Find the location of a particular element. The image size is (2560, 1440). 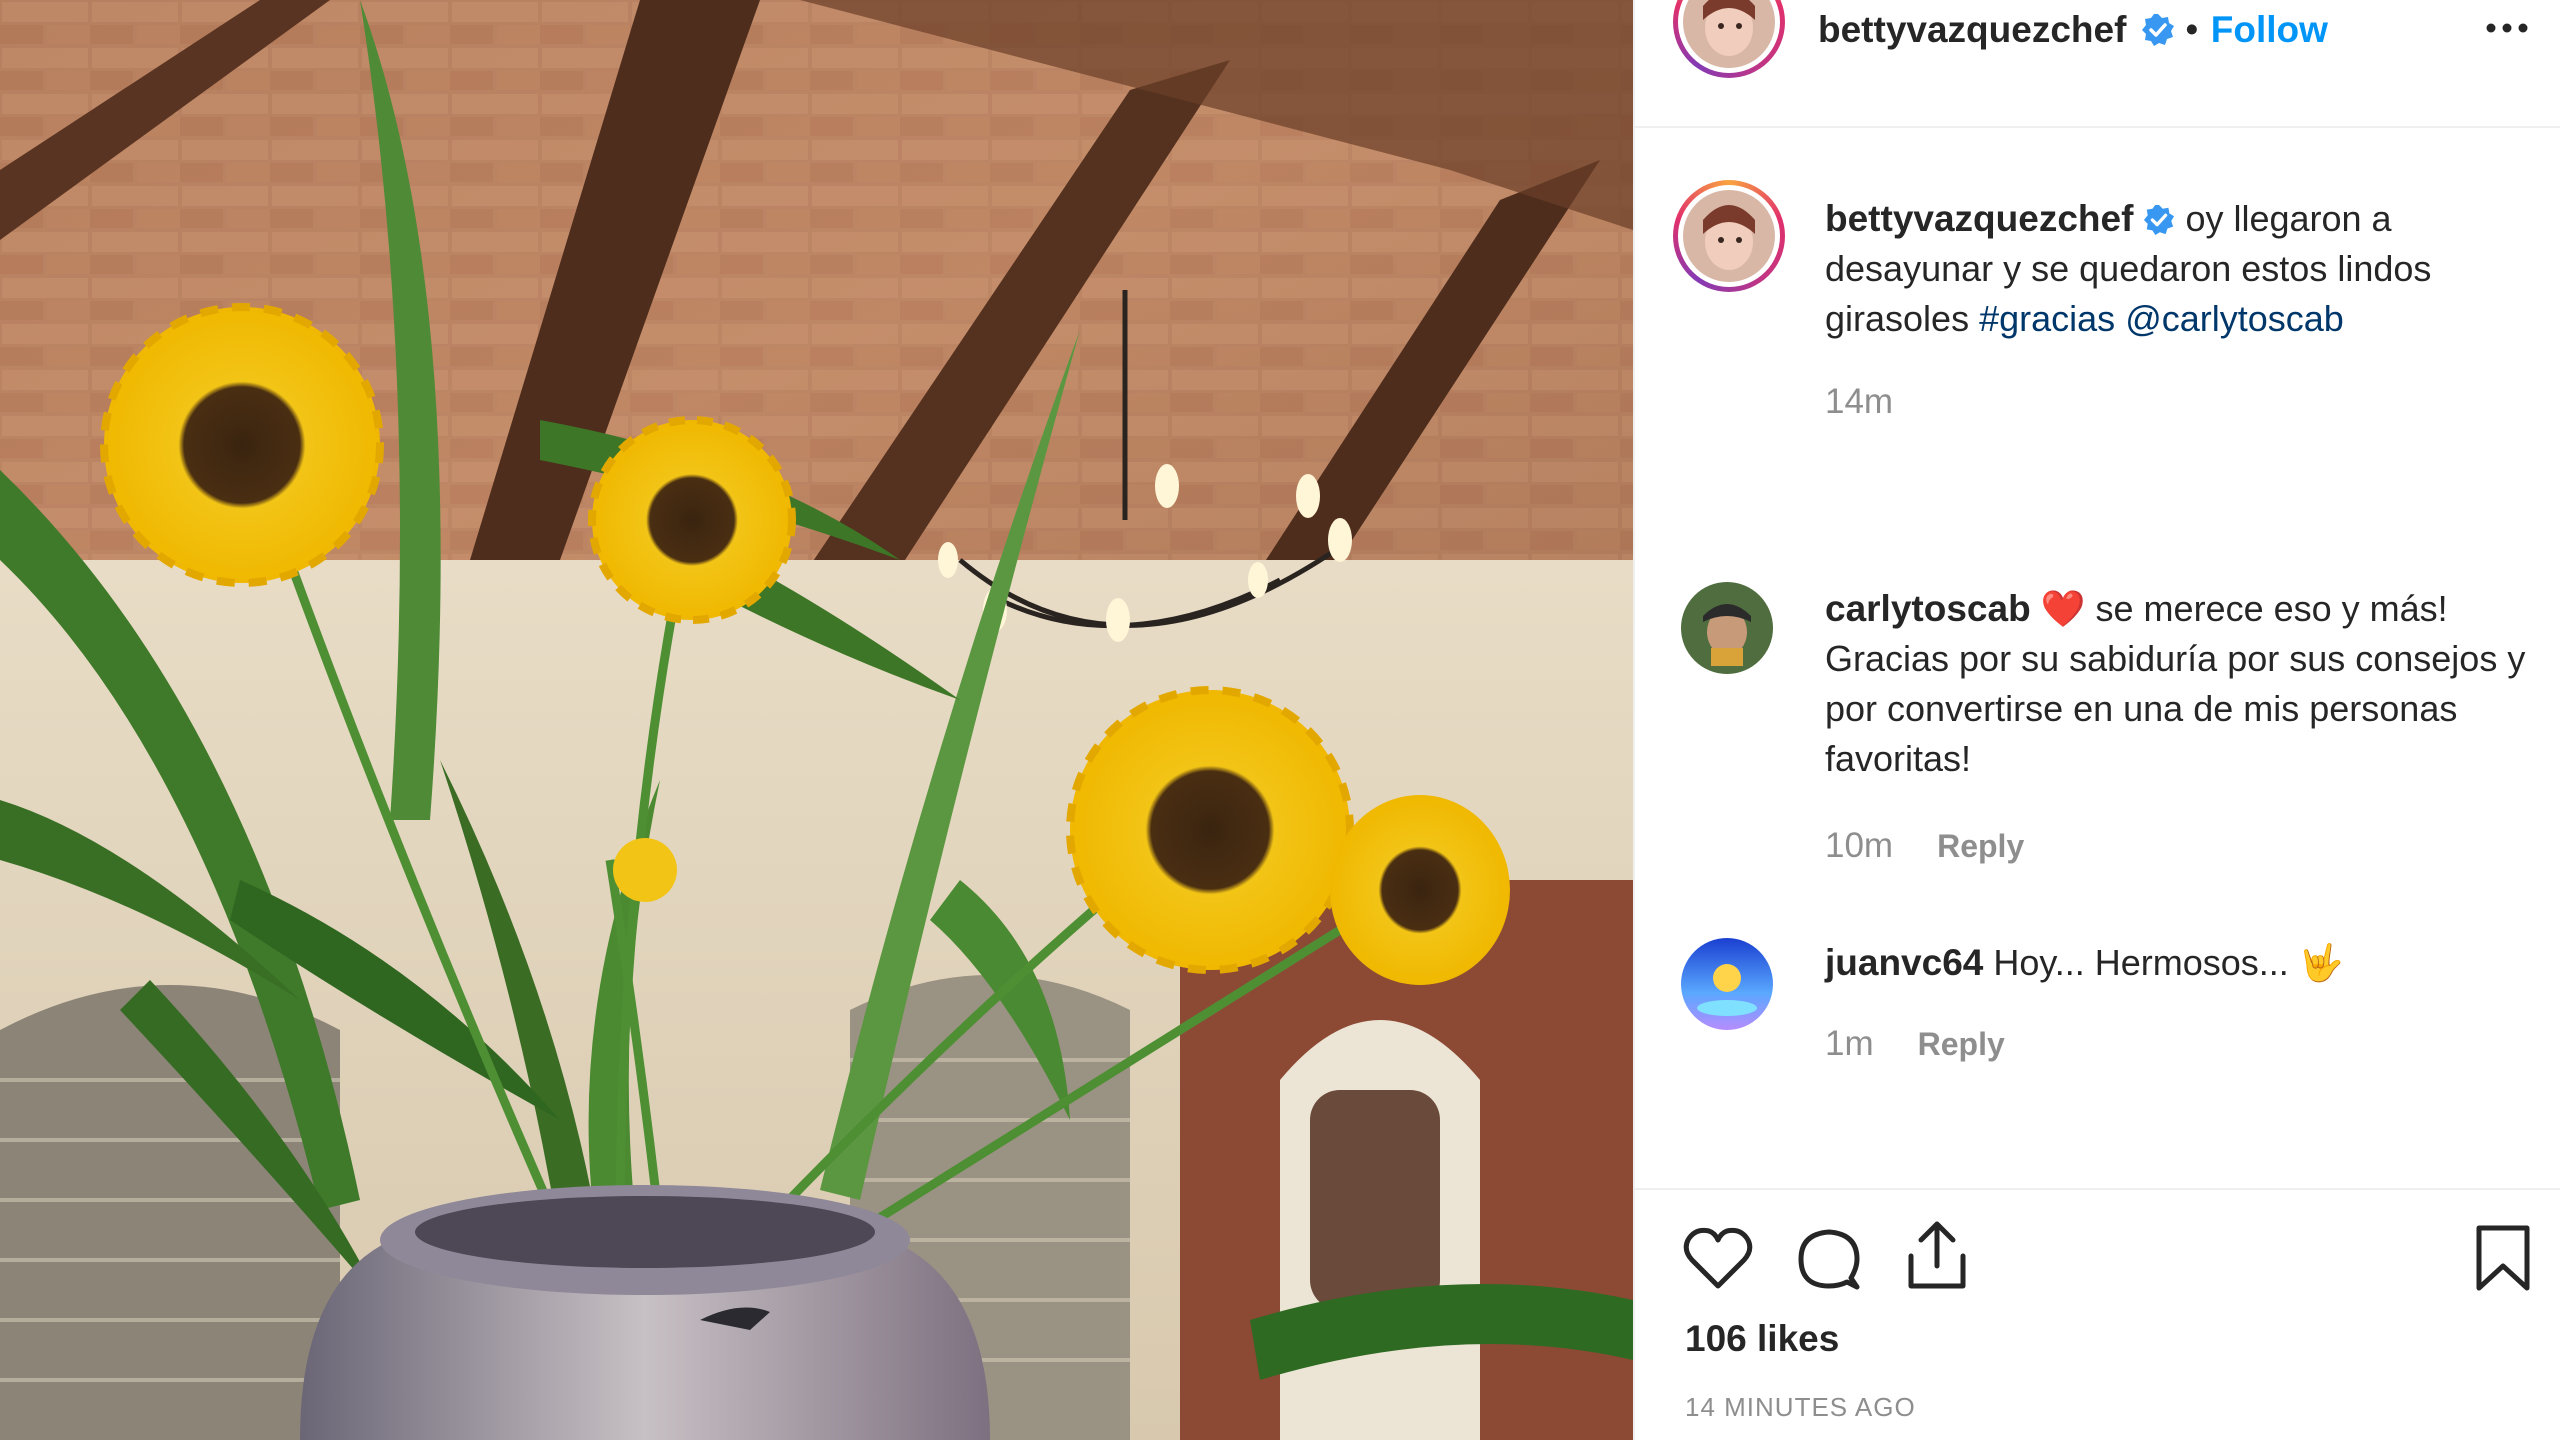

hashtag-link: #gracias is located at coordinates (2047, 318).